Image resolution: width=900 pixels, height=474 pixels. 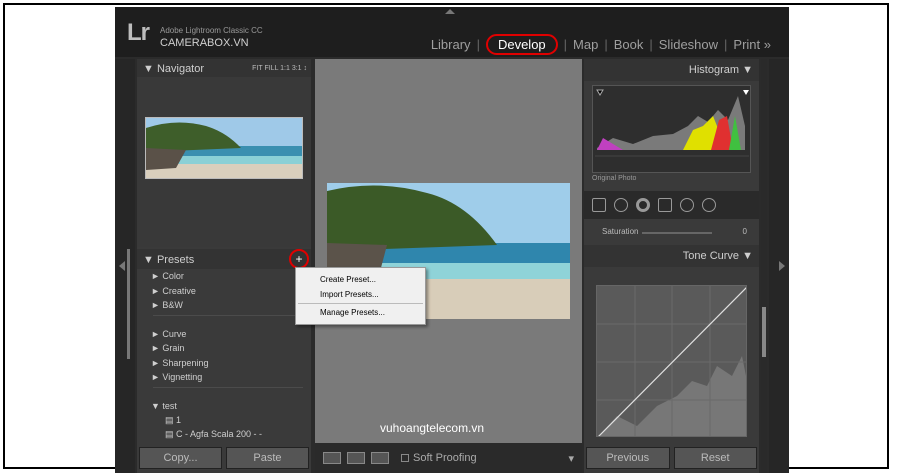 I want to click on chevron-right-icon, so click(x=782, y=266).